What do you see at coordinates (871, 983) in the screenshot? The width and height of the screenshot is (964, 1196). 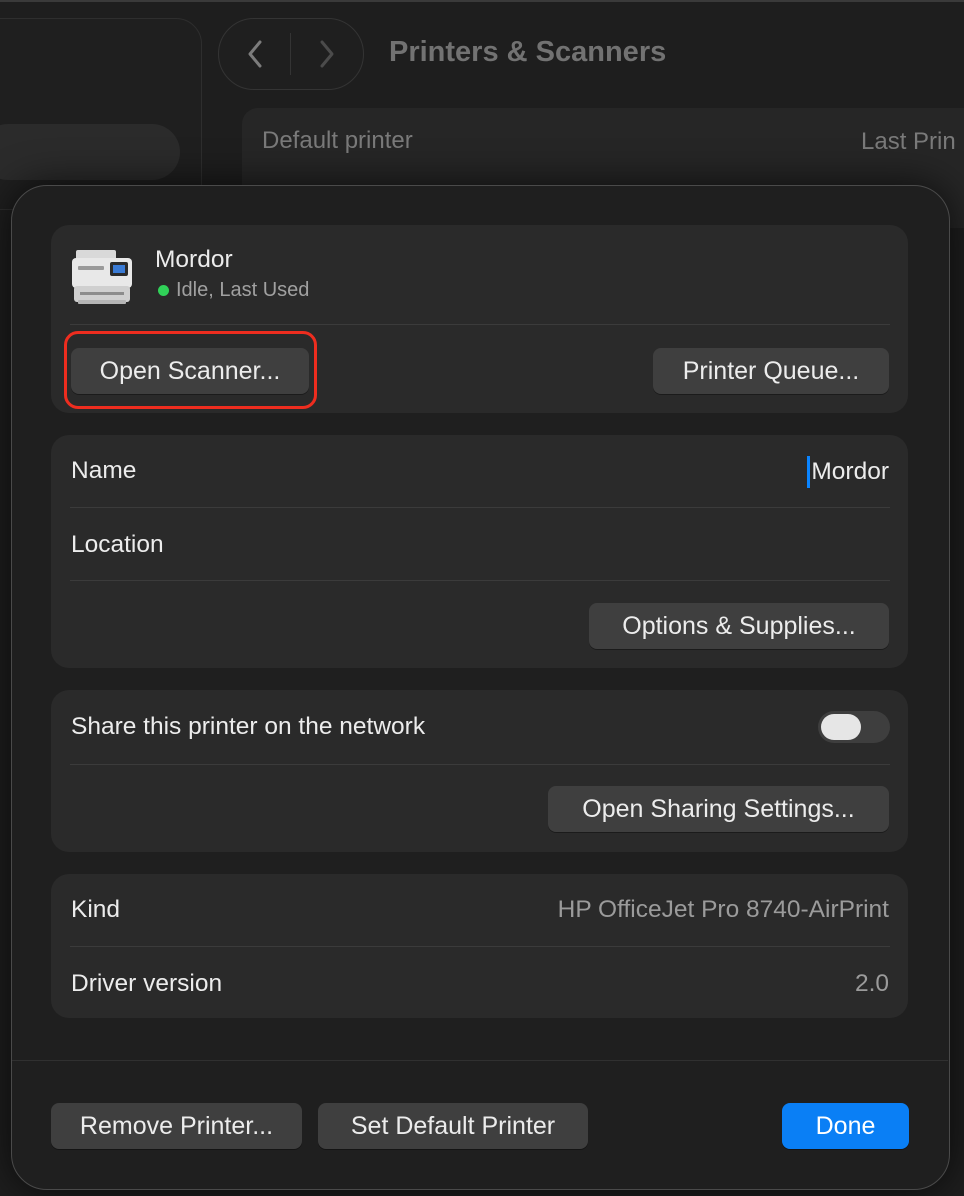 I see `driver-version-value: 2.0` at bounding box center [871, 983].